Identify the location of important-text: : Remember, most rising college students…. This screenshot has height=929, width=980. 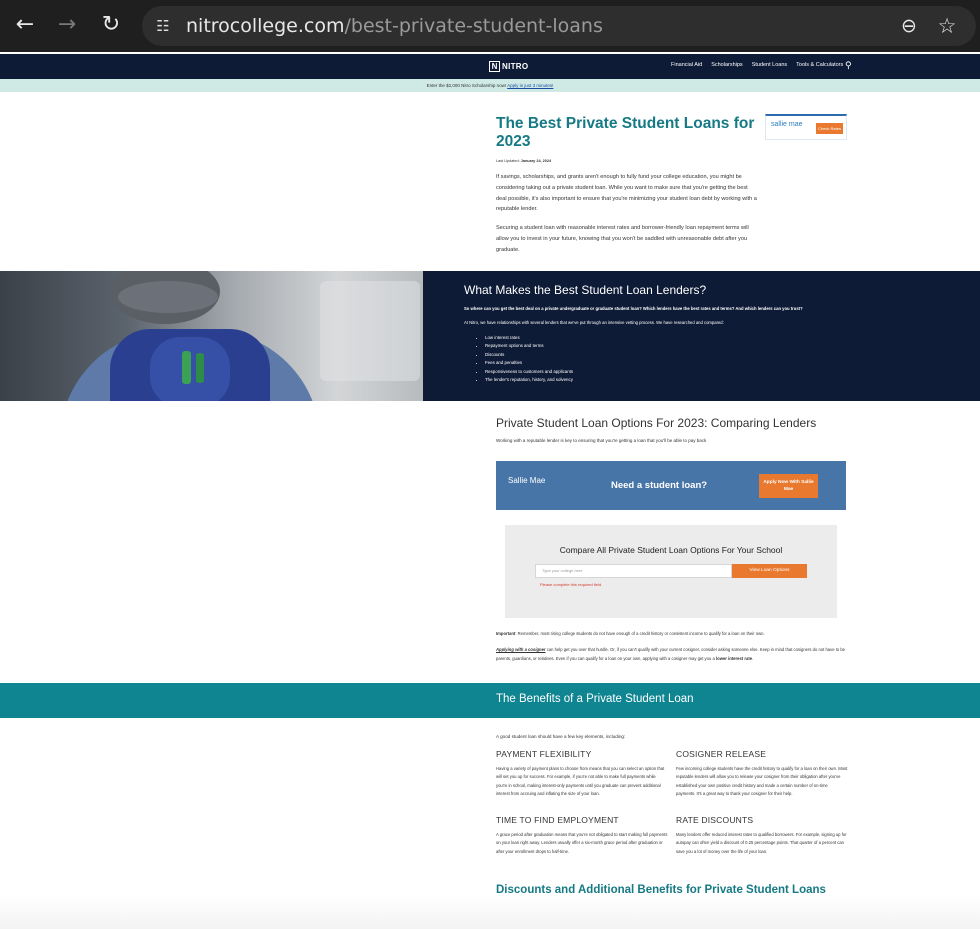
(640, 633).